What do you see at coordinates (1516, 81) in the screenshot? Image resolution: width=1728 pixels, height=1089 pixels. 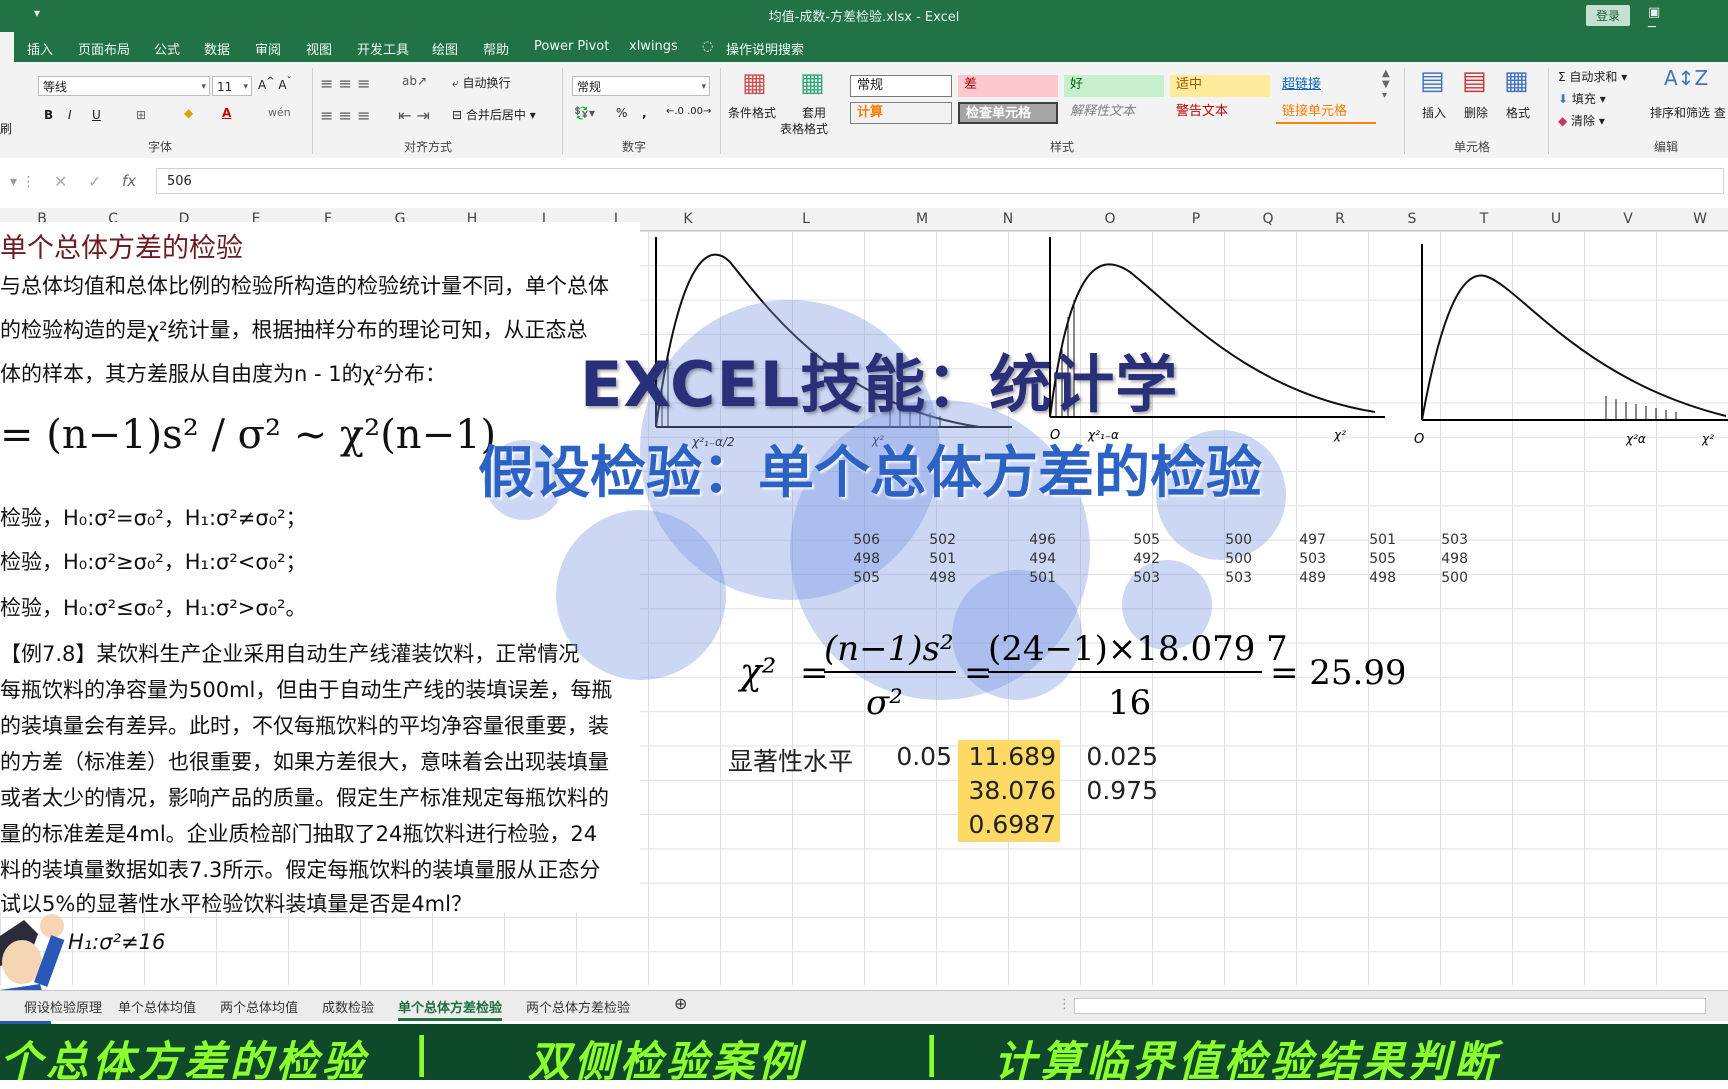 I see `format-cells-icon: ▦` at bounding box center [1516, 81].